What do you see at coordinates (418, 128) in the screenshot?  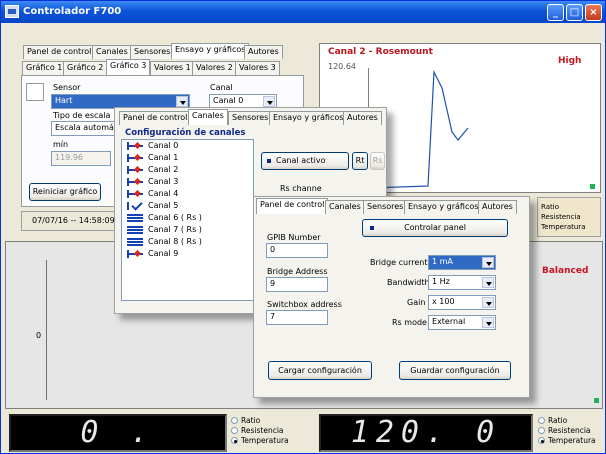 I see `top-chart-plot` at bounding box center [418, 128].